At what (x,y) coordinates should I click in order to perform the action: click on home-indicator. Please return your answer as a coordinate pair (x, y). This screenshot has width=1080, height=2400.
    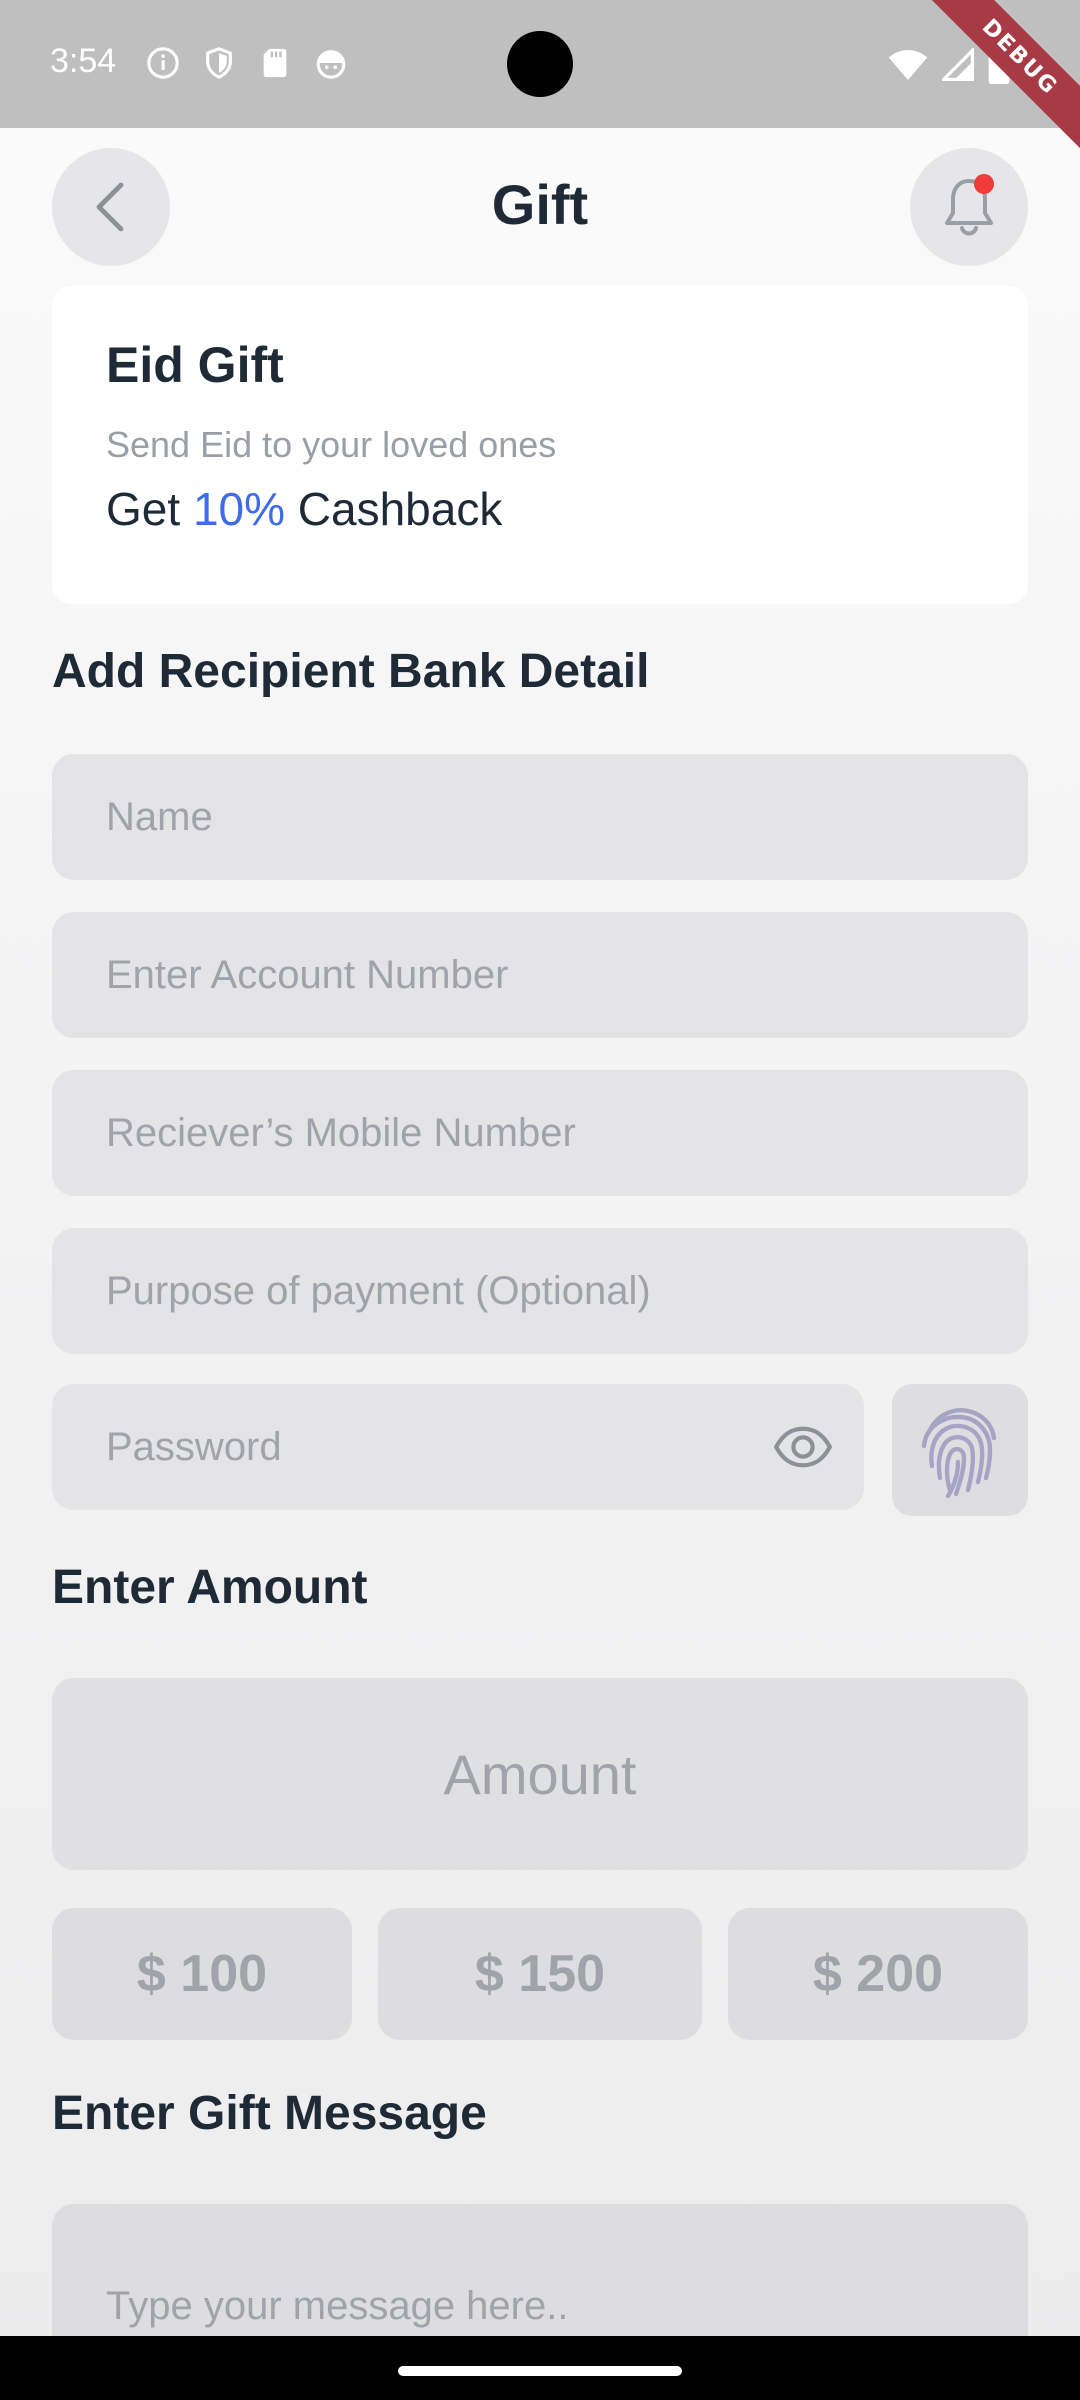
    Looking at the image, I should click on (540, 2371).